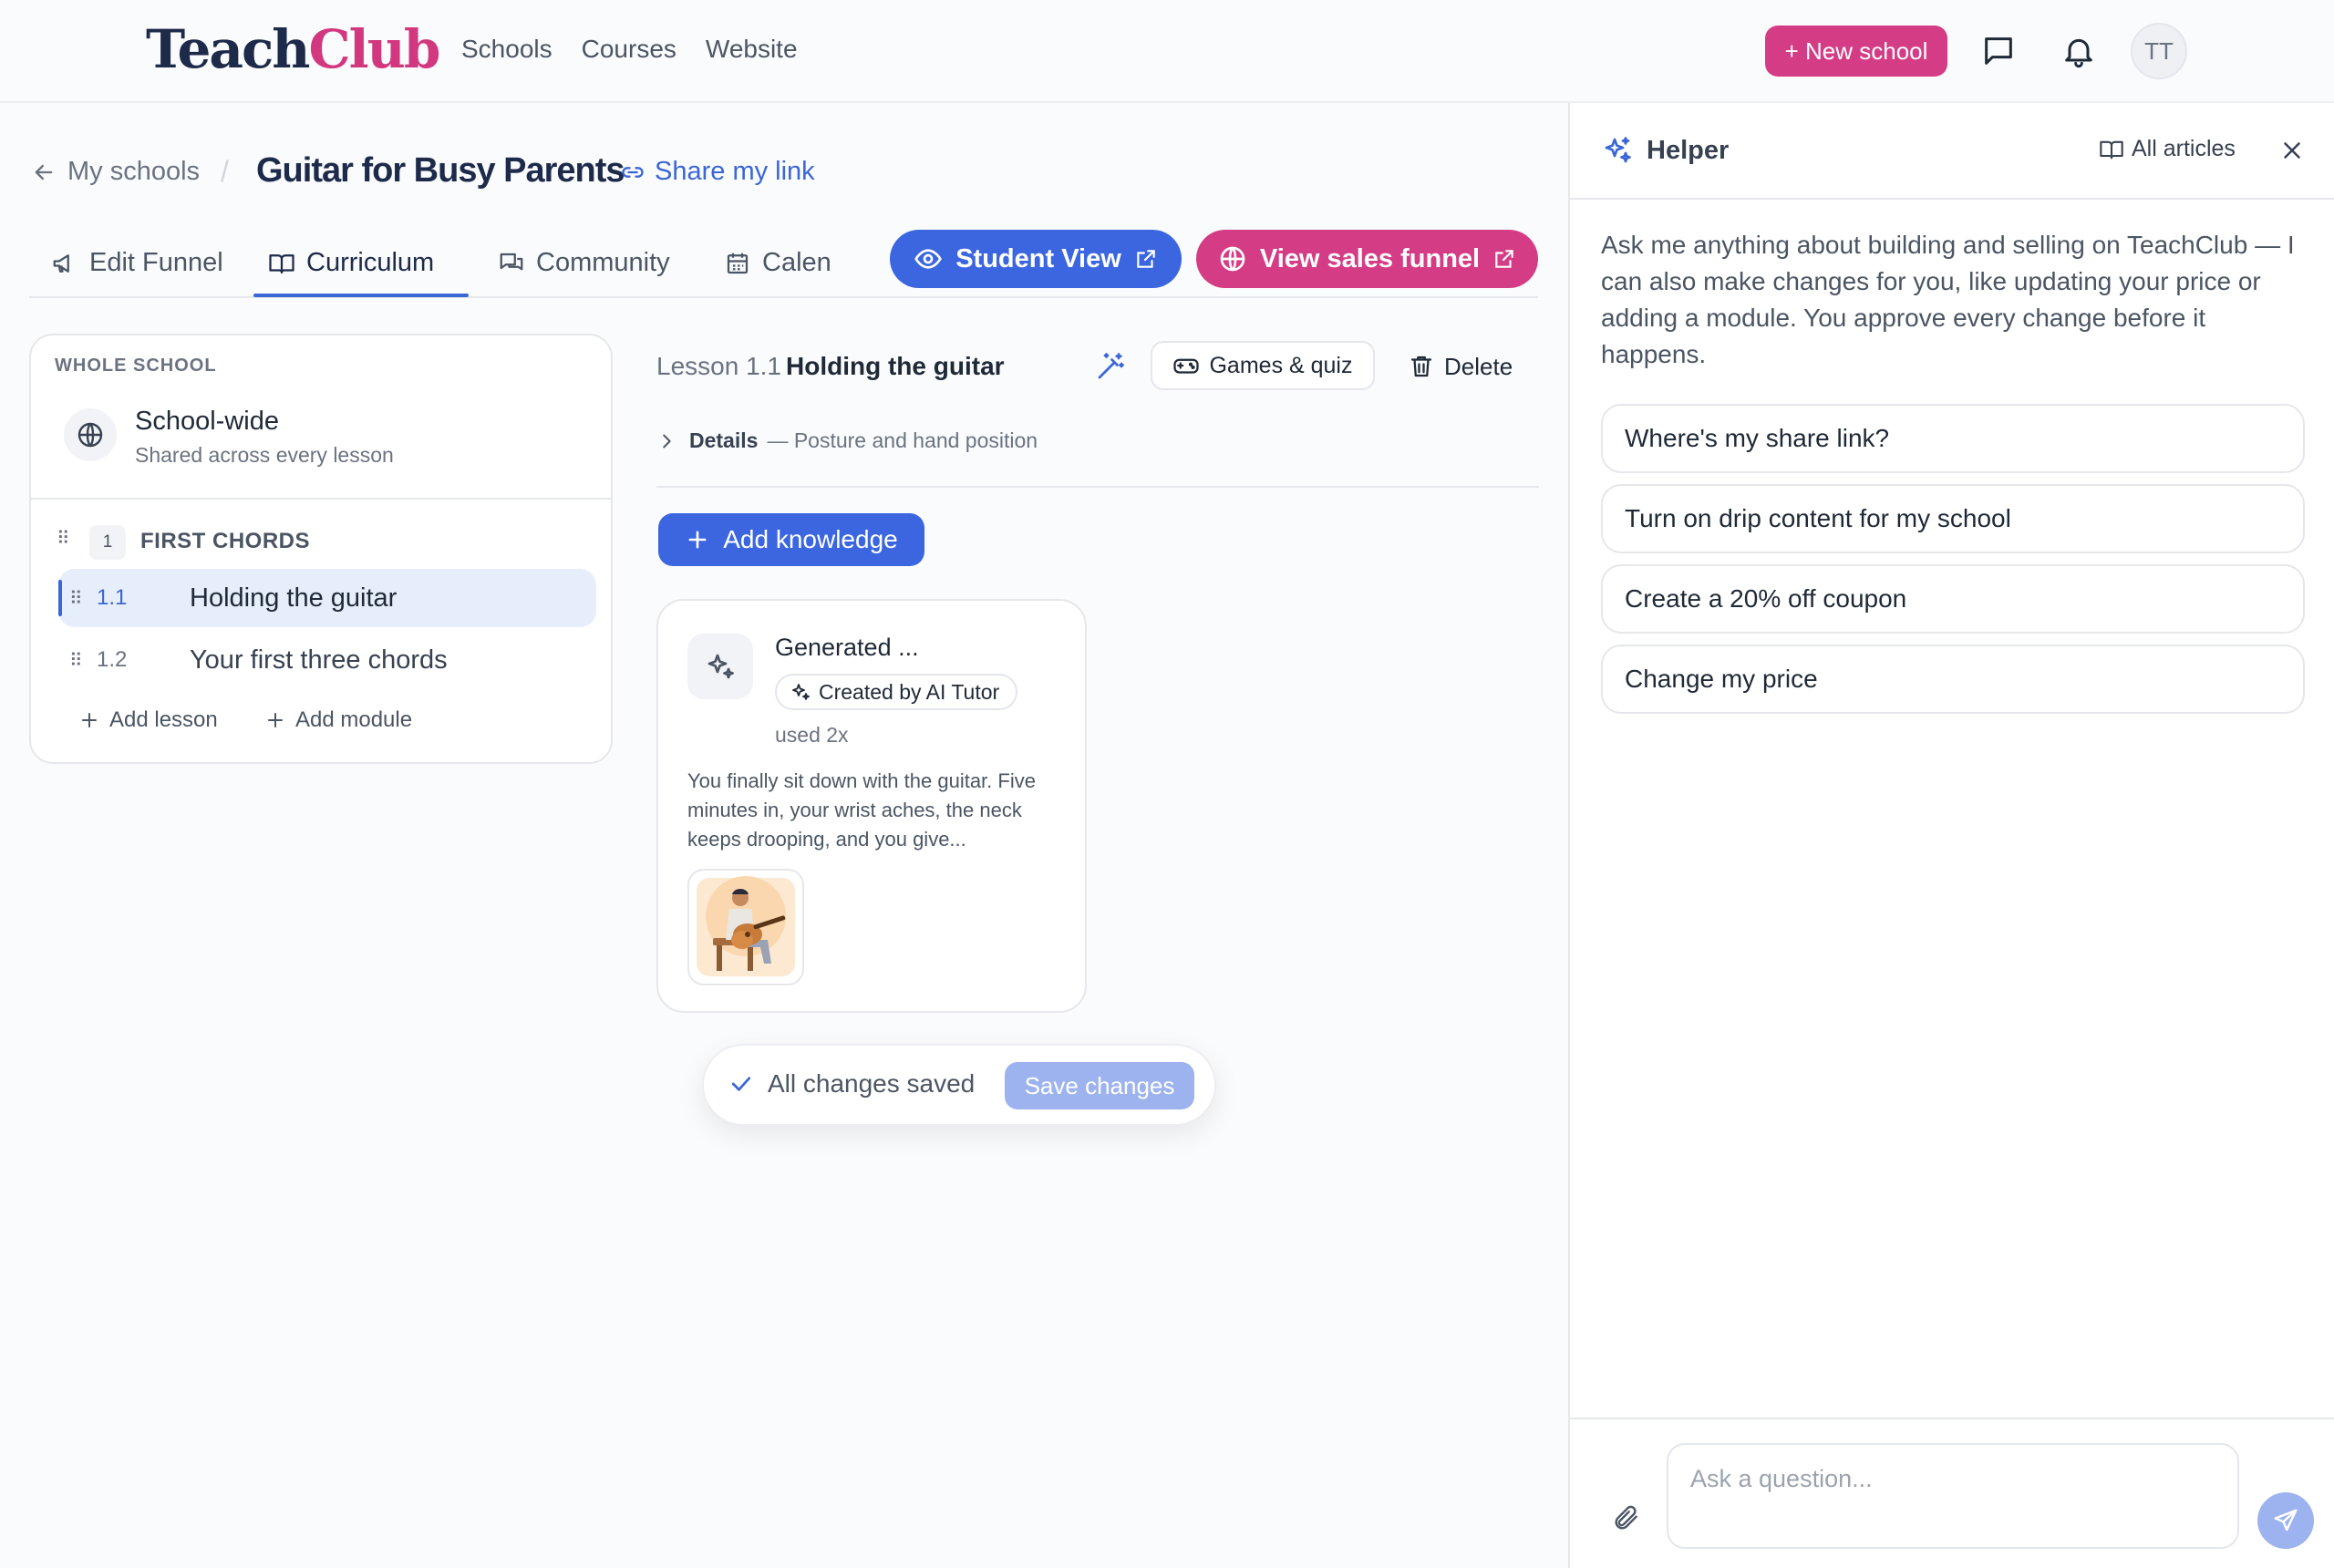 This screenshot has width=2334, height=1568. Describe the element at coordinates (1953, 679) in the screenshot. I see `suggestion-change-price: Change my price` at that location.